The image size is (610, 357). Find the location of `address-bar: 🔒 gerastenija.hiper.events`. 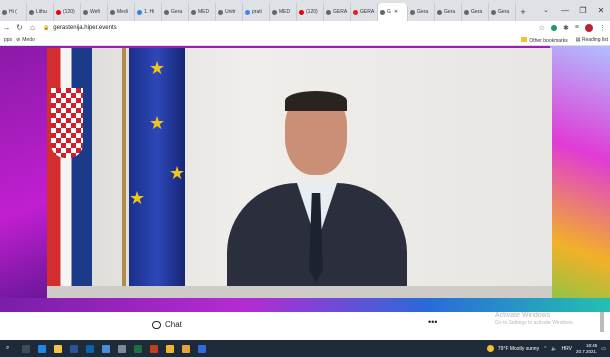

address-bar: 🔒 gerastenija.hiper.events is located at coordinates (278, 27).